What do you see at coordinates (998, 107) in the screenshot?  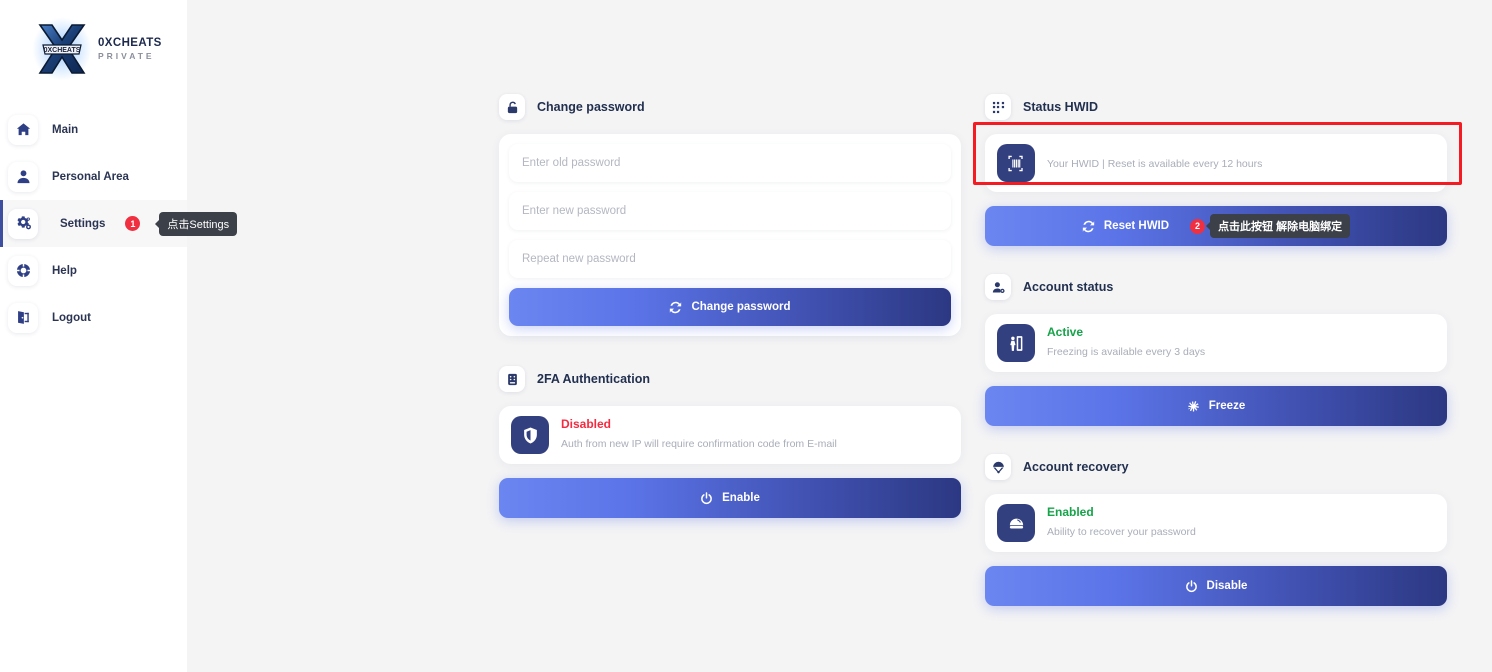 I see `qr-code-icon` at bounding box center [998, 107].